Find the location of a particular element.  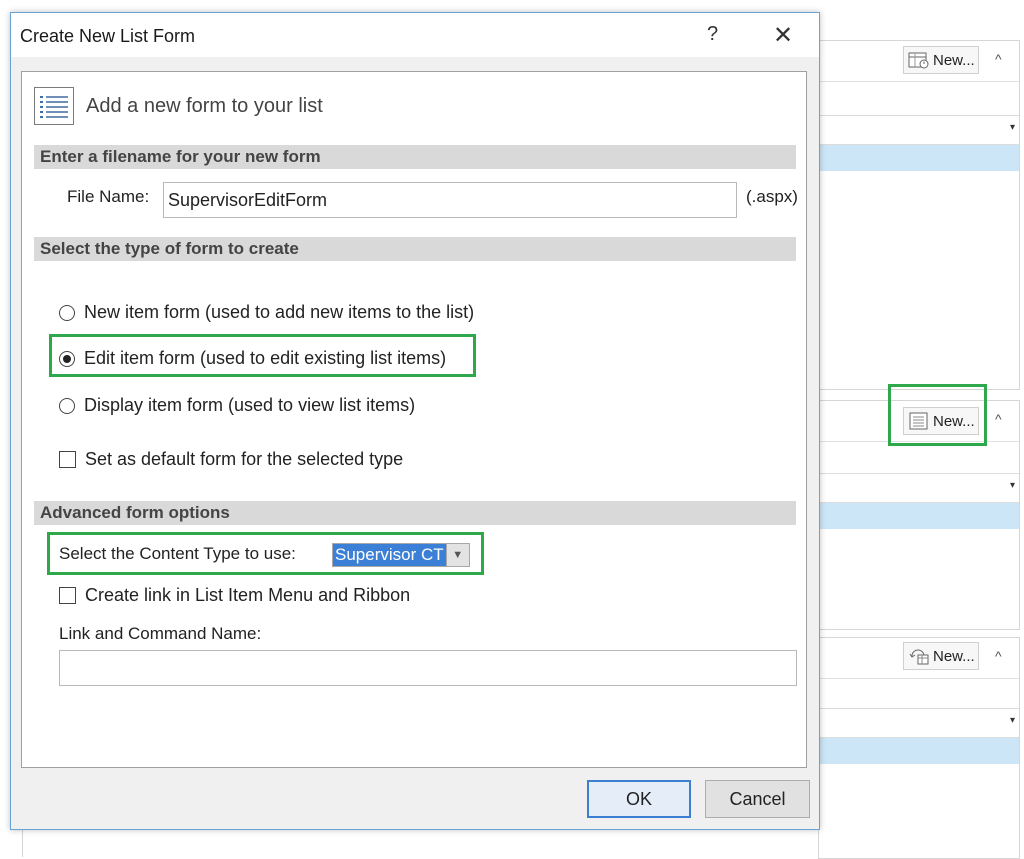

create-link-label: Create link in List Item Menu and Ribbon is located at coordinates (248, 595).